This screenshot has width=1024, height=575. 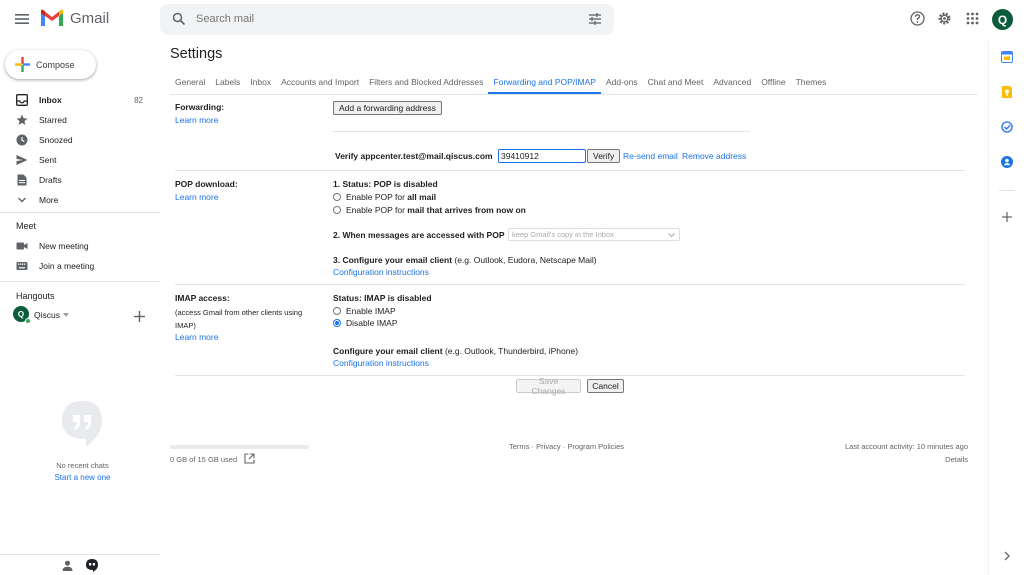 What do you see at coordinates (139, 316) in the screenshot?
I see `add-plus-icon` at bounding box center [139, 316].